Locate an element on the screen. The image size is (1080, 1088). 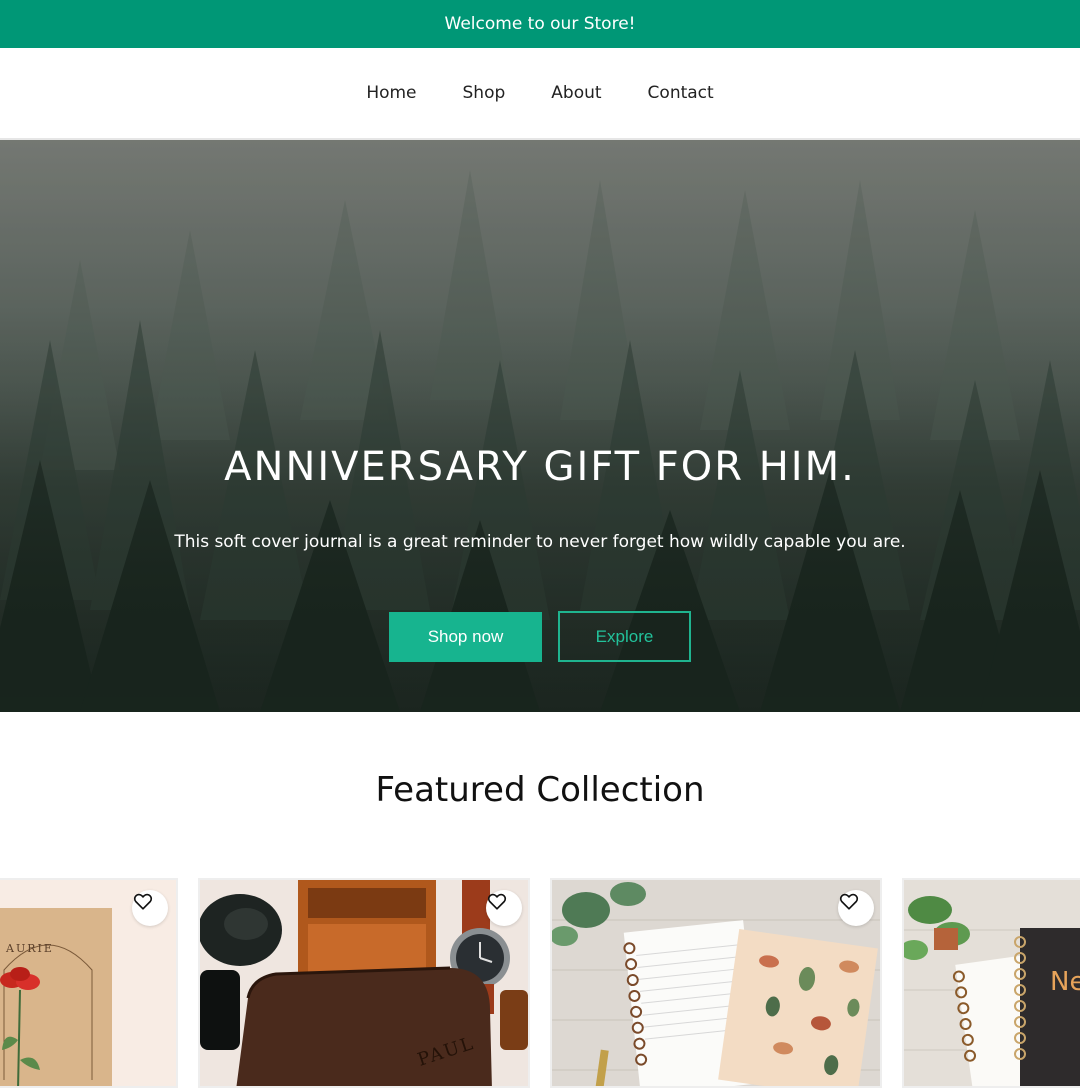
leather-wallet-image: PAUL is located at coordinates (364, 983).